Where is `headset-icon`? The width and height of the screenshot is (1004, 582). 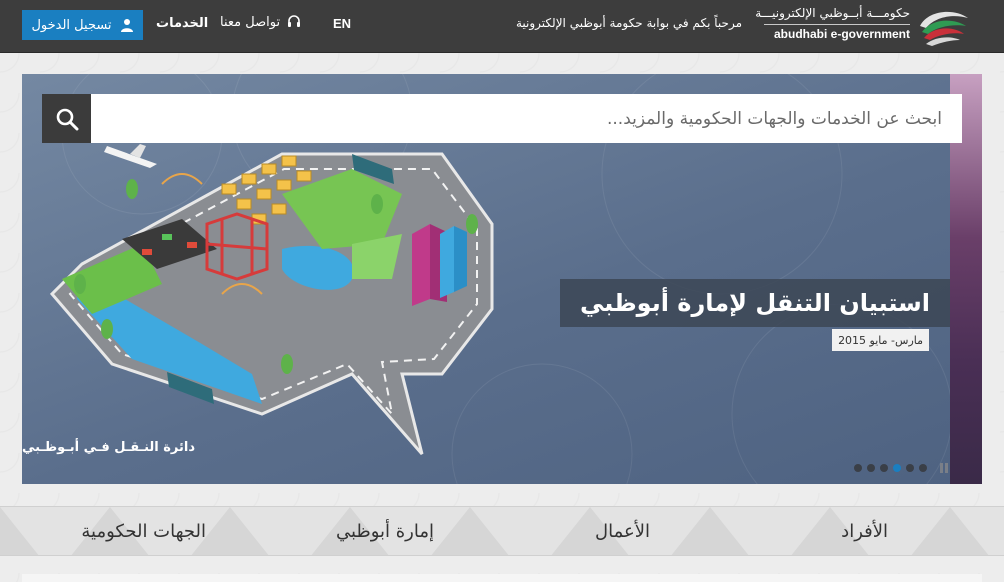 headset-icon is located at coordinates (294, 21).